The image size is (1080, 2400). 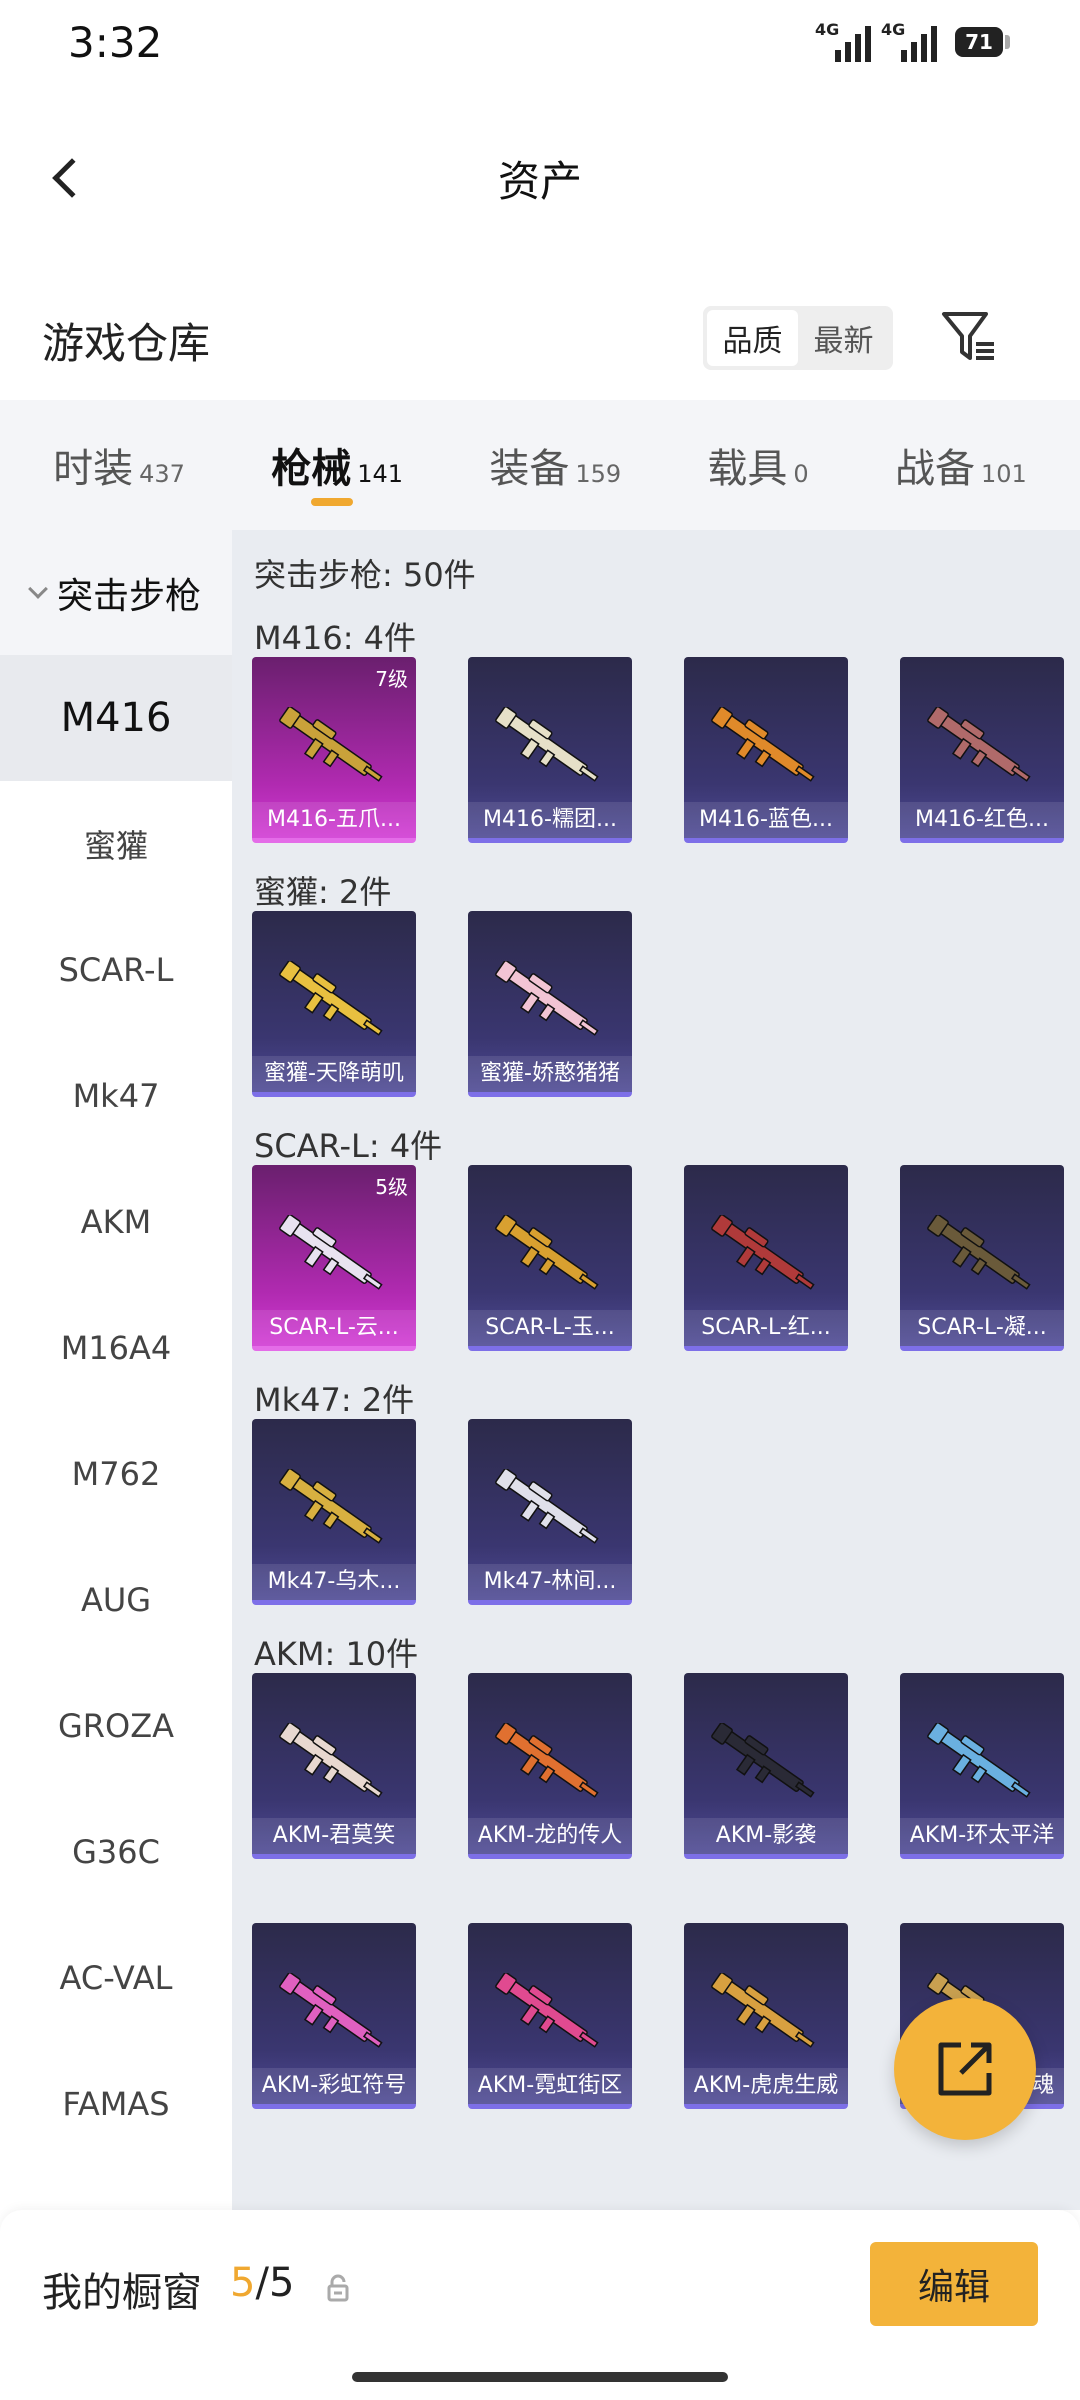 What do you see at coordinates (982, 1836) in the screenshot?
I see `skin-name: AKM-环太平洋` at bounding box center [982, 1836].